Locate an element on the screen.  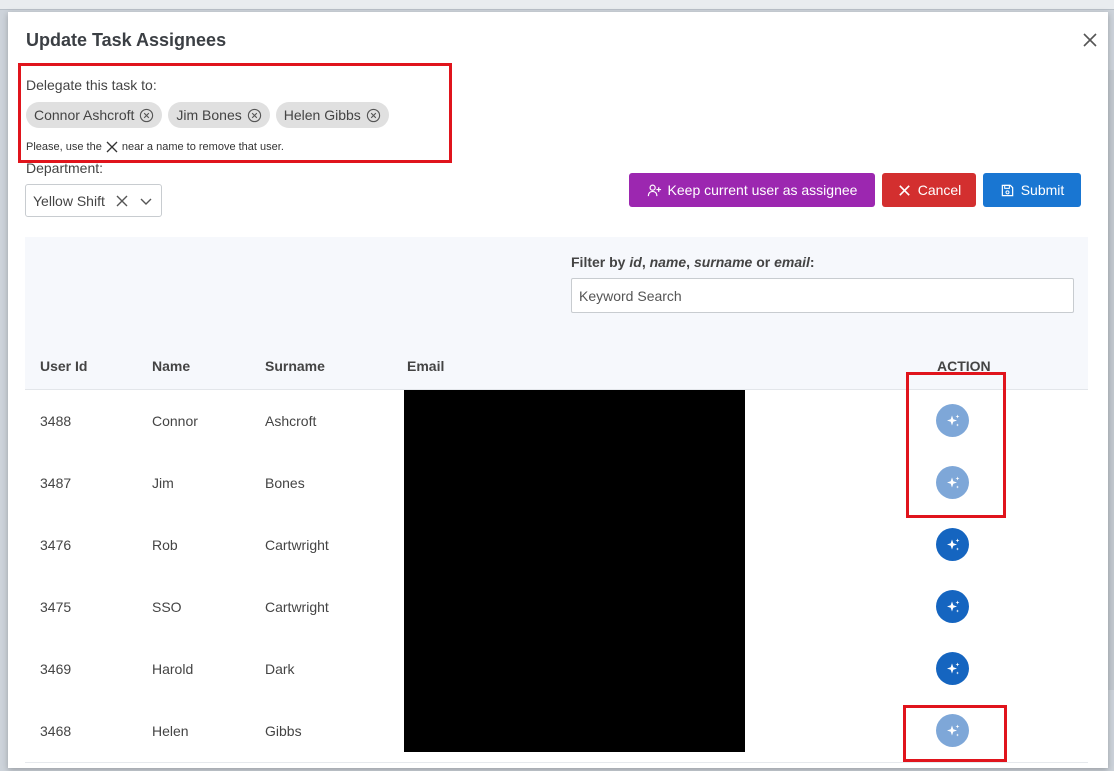
department-select: Yellow Shift is located at coordinates (93, 200).